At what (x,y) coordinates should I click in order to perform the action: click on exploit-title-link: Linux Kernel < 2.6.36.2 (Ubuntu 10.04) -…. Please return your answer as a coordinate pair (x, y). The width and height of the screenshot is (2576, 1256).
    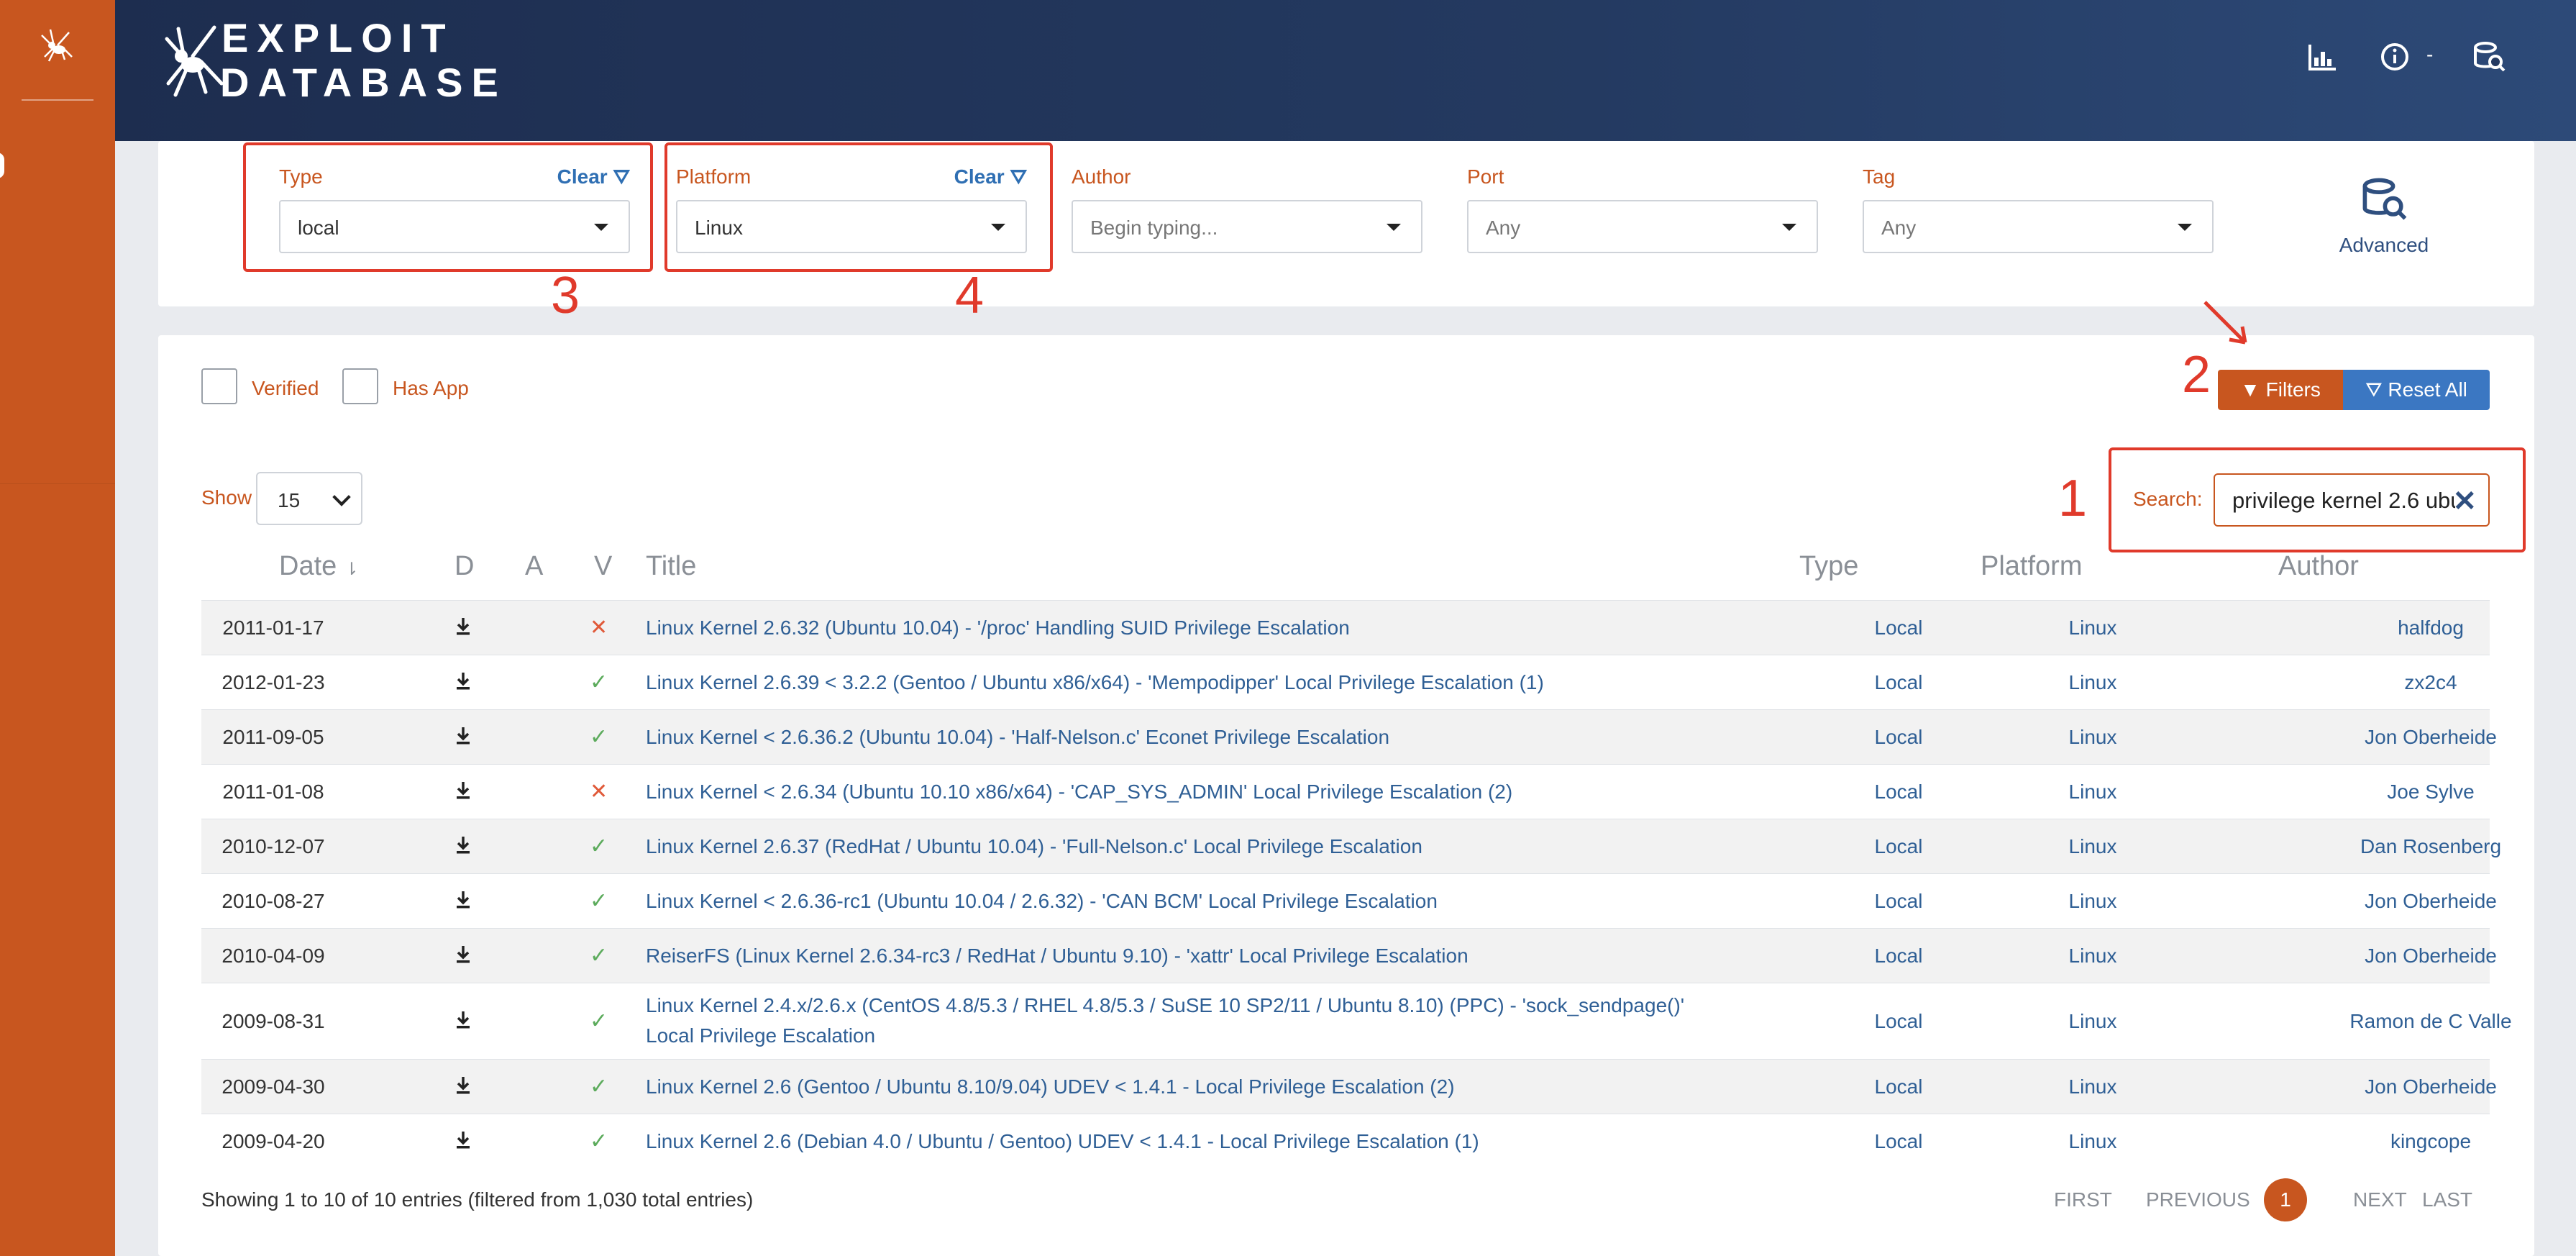
    Looking at the image, I should click on (1185, 737).